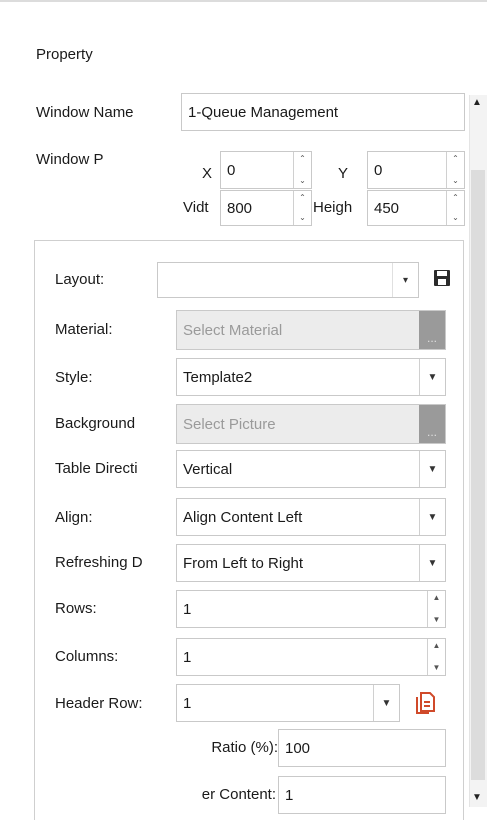  I want to click on y-spinner: ⌃ ⌄, so click(455, 170).